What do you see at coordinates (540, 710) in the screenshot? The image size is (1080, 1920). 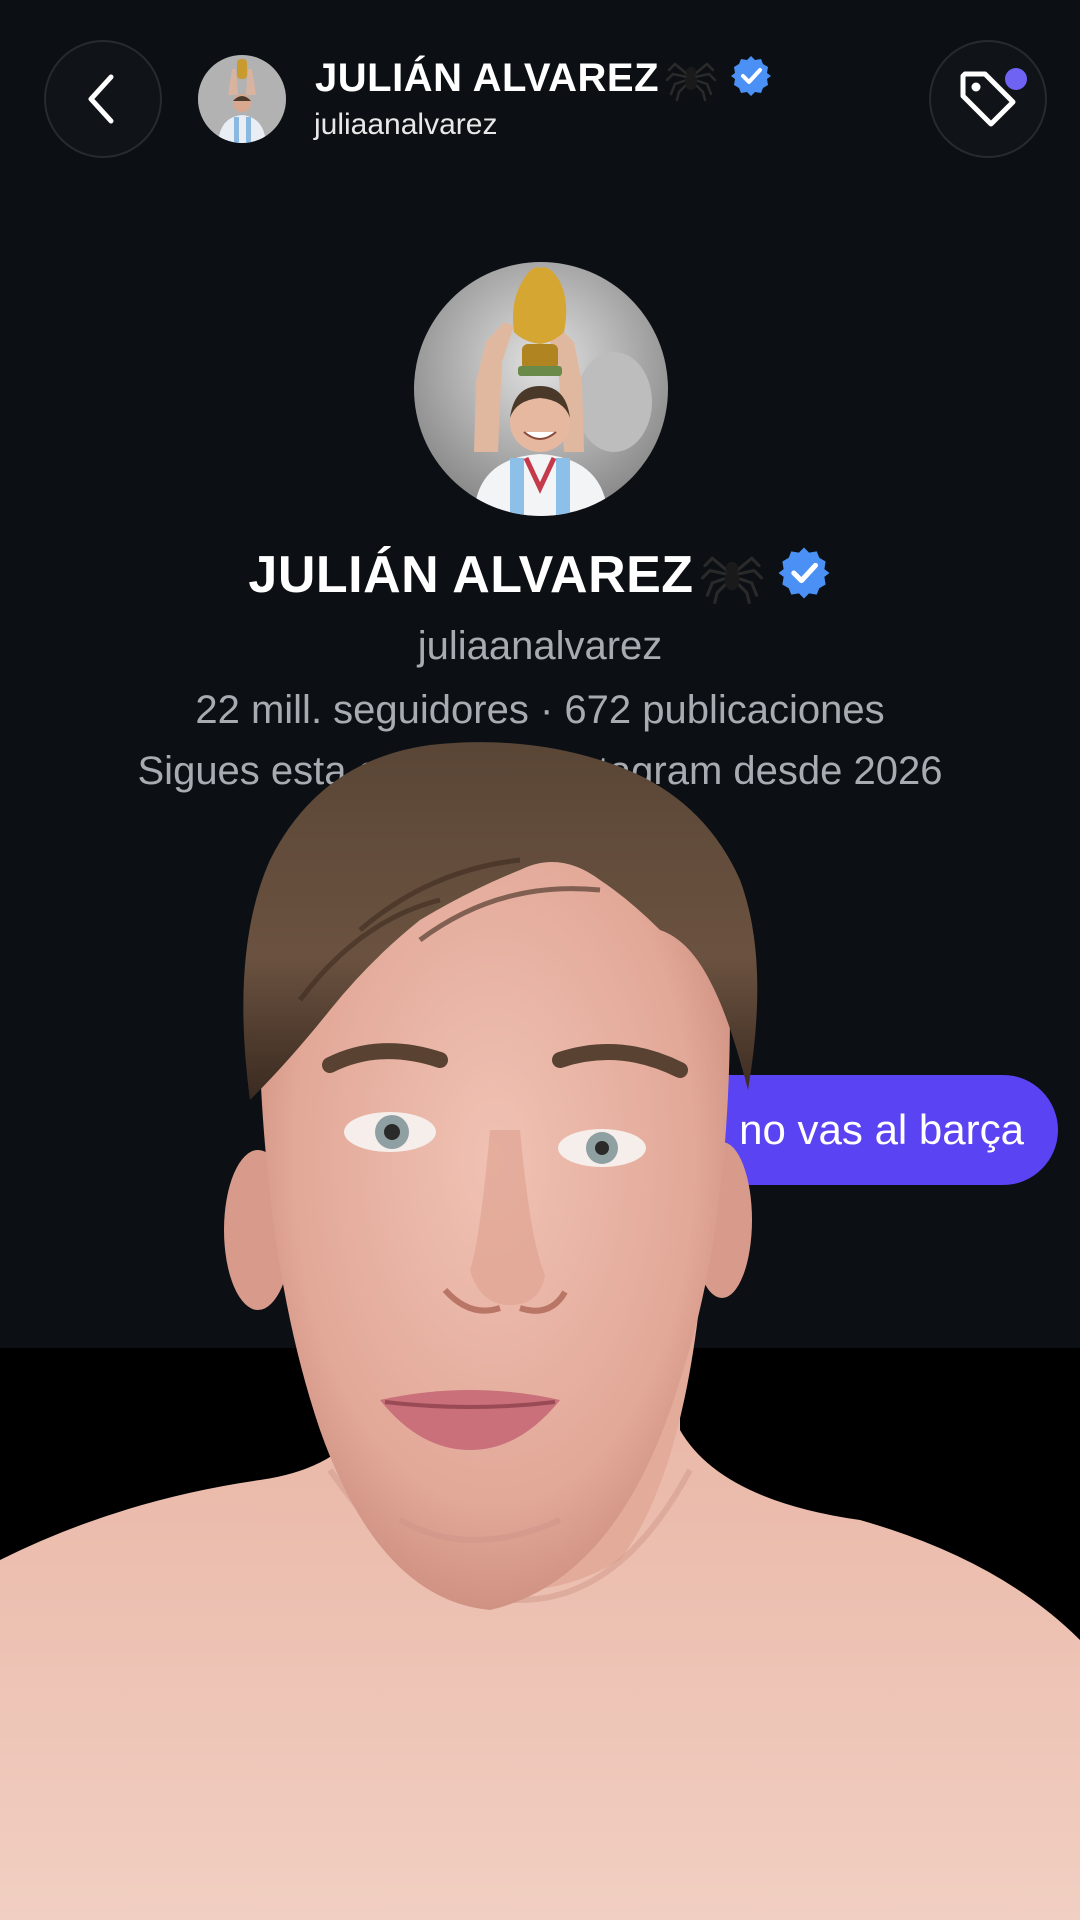 I see `profile-stats: 22 mill. seguidores · 672 publicaciones` at bounding box center [540, 710].